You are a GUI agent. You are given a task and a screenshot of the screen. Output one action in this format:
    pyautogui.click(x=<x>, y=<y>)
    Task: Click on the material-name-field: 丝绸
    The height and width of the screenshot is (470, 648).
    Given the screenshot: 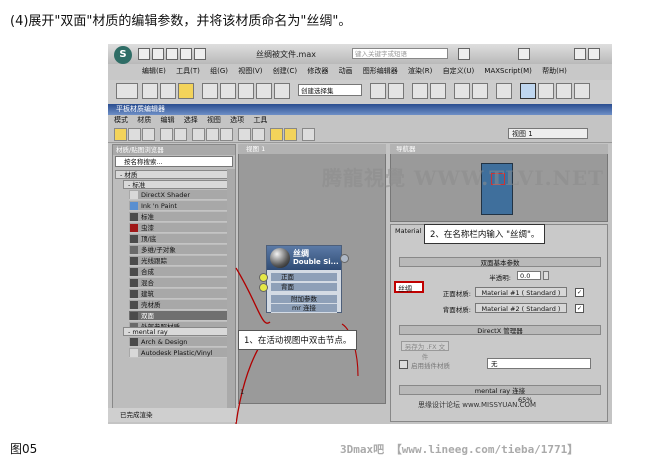 What is the action you would take?
    pyautogui.click(x=409, y=287)
    